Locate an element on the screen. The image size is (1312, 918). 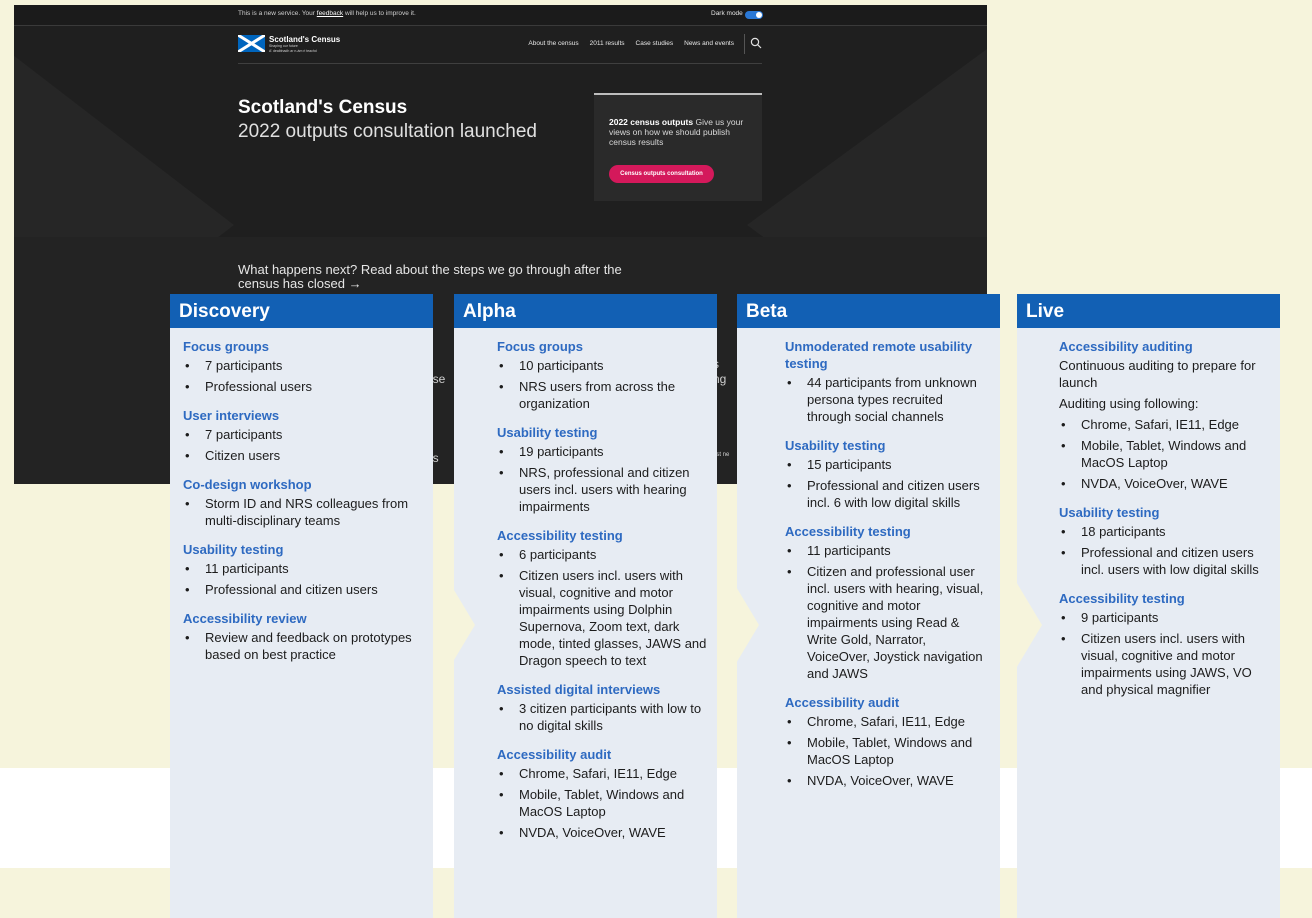
list-item: Professional and citizen users is located at coordinates (303, 589).